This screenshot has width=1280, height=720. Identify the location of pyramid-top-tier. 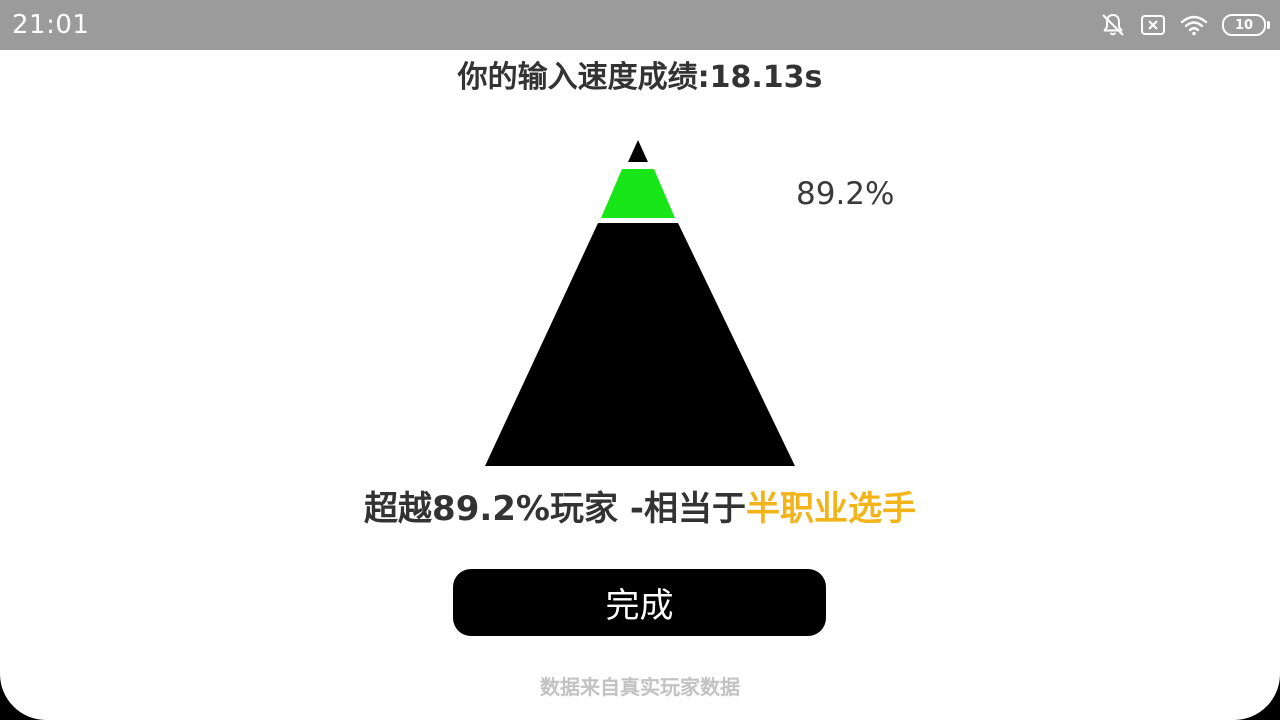
(638, 151).